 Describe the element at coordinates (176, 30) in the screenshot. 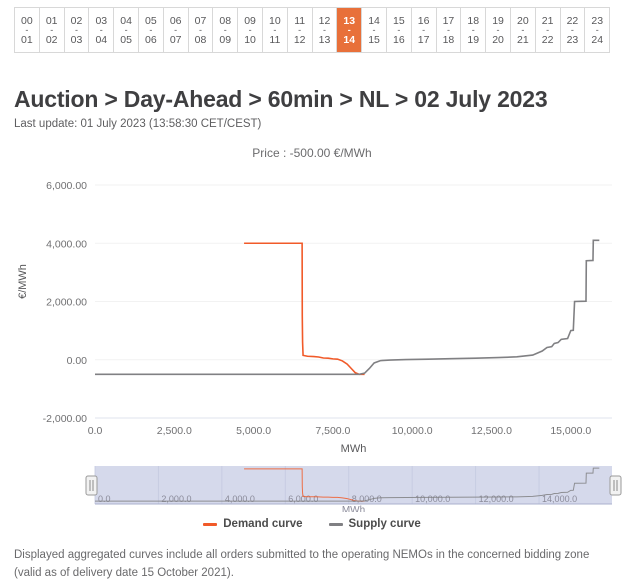

I see `hour-cell-06-07: 06-07` at that location.